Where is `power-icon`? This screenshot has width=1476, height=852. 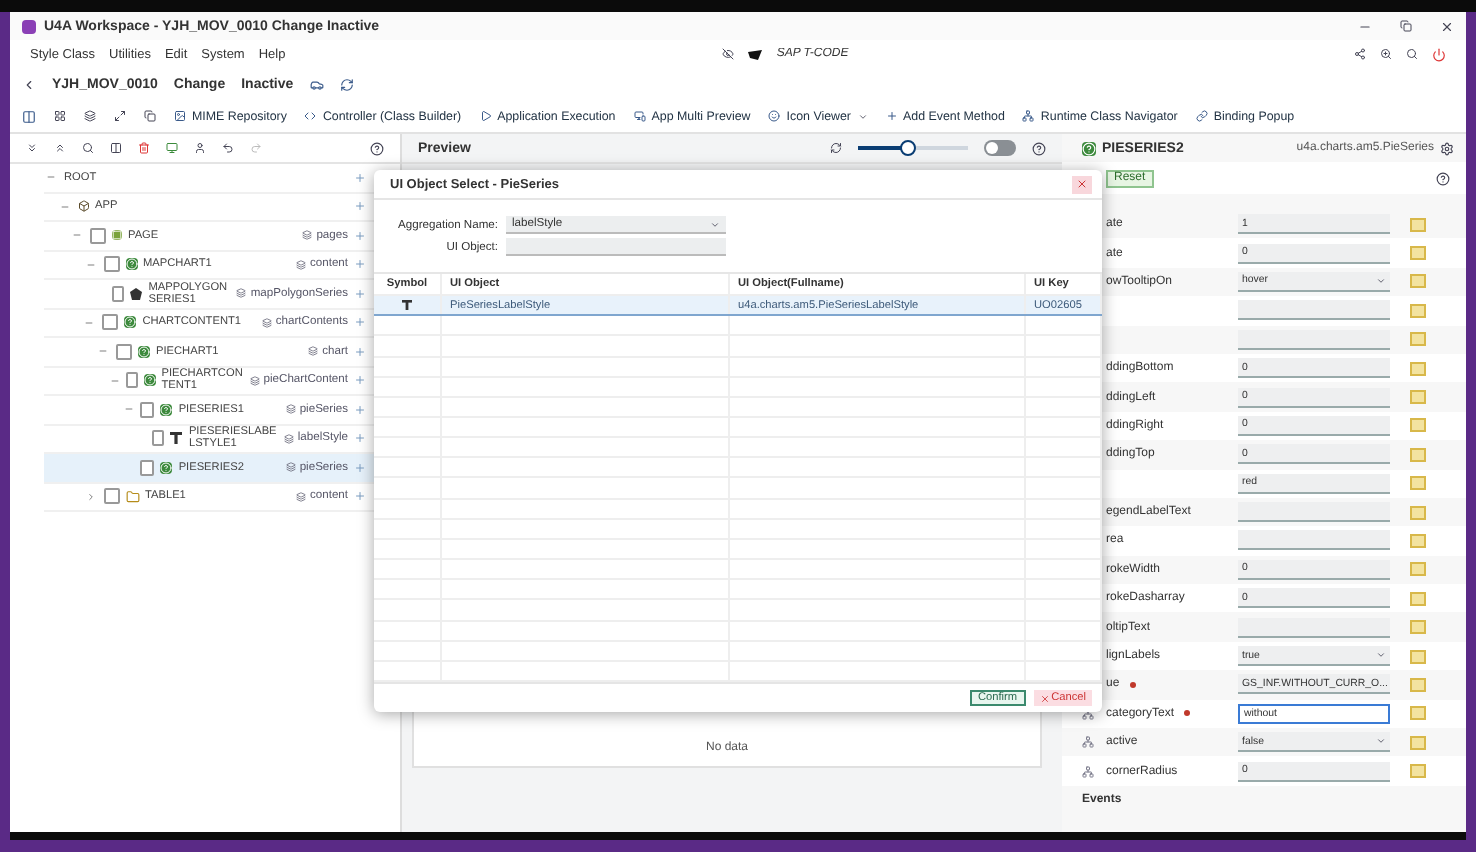
power-icon is located at coordinates (1439, 54).